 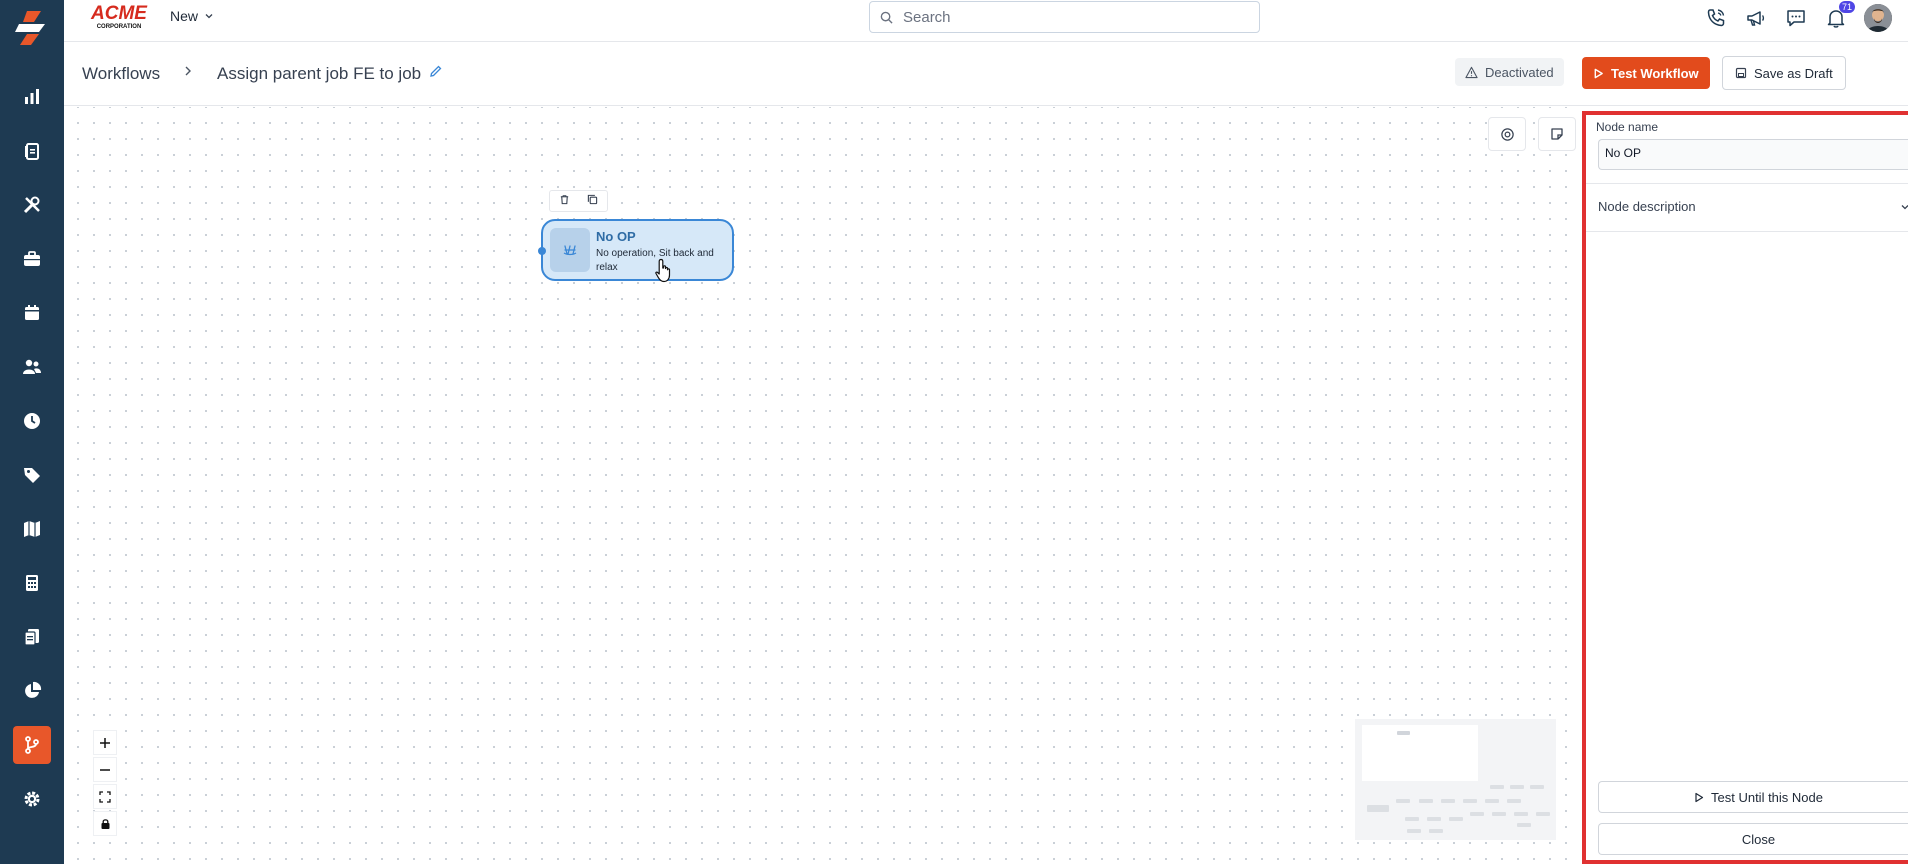 I want to click on sidebar-item-pricebook, so click(x=32, y=475).